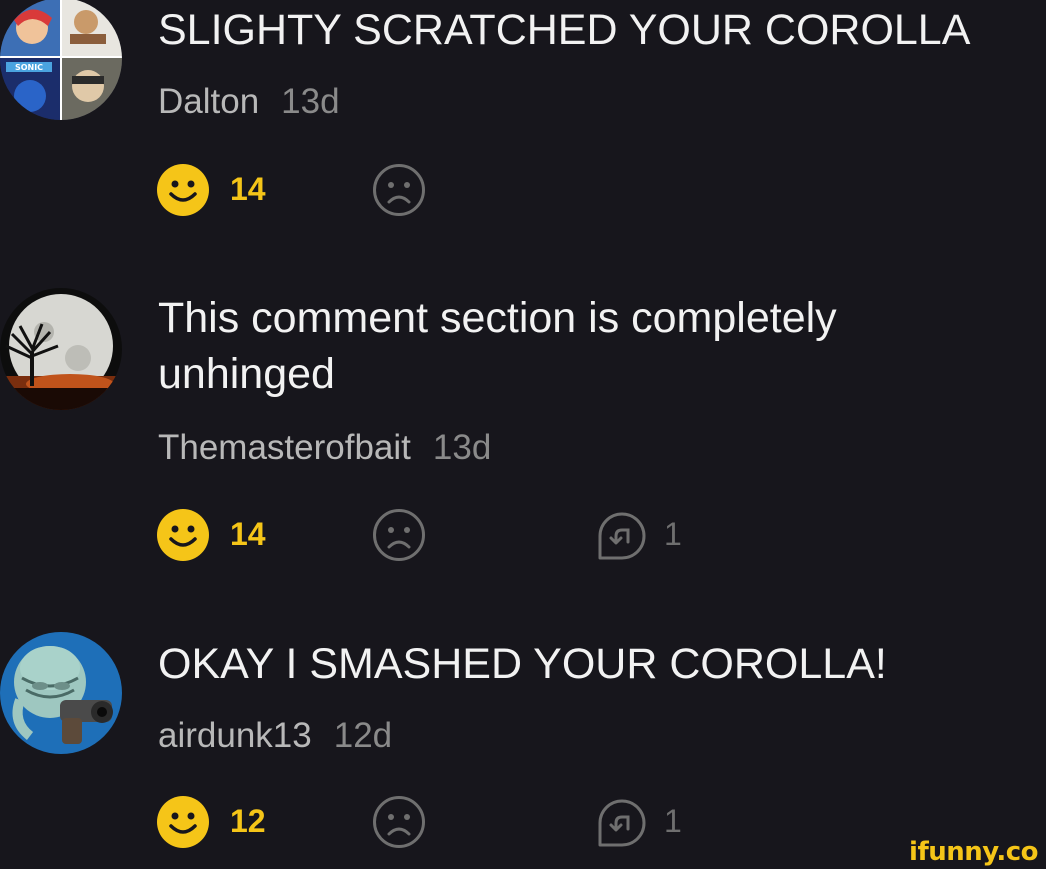 This screenshot has width=1046, height=869. I want to click on comment-text: OKAY I SMASHED YOUR COROLLA!, so click(522, 664).